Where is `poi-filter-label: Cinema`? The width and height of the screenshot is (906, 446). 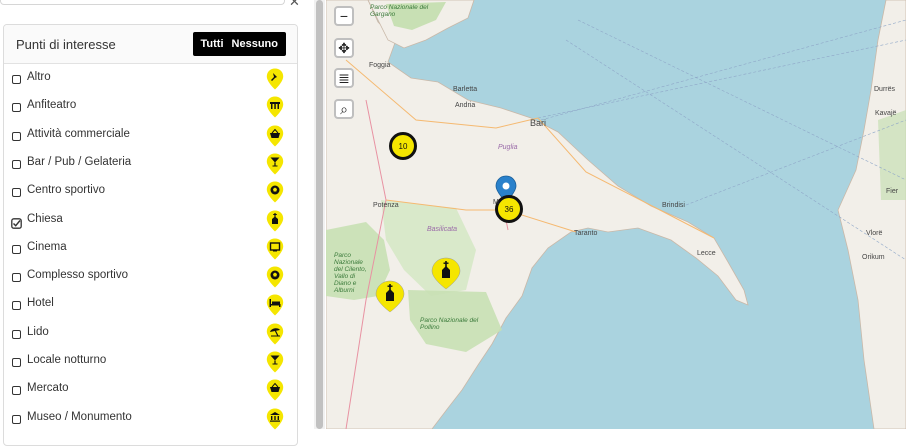 poi-filter-label: Cinema is located at coordinates (47, 246).